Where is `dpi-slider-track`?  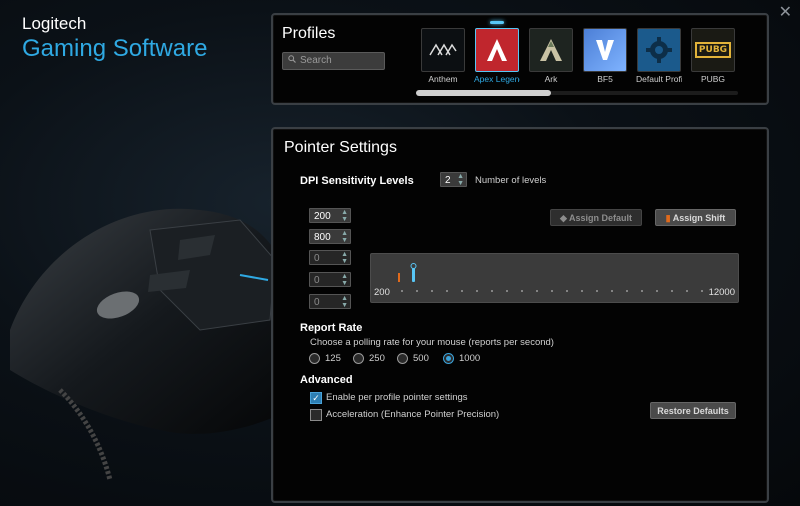
dpi-slider-track is located at coordinates (550, 277).